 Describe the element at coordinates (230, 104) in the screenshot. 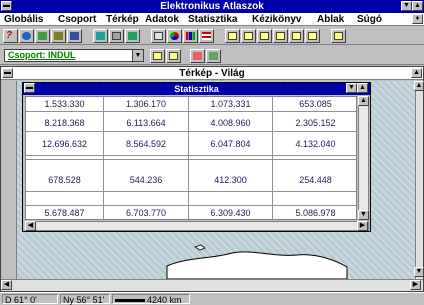

I see `table-cell: 1.073.331` at that location.